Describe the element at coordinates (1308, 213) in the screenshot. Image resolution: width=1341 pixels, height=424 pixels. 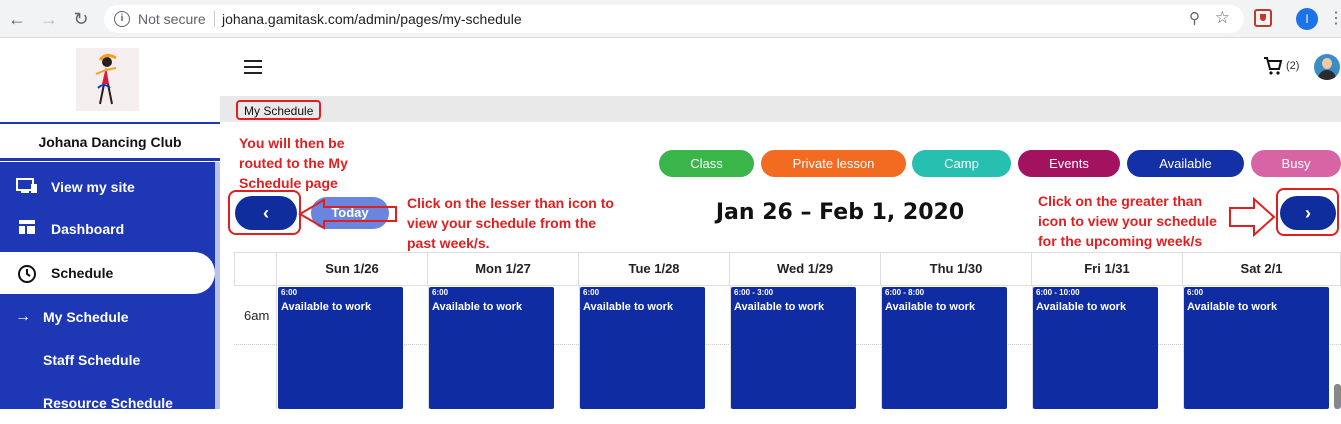
I see `next-week-button: ›` at that location.